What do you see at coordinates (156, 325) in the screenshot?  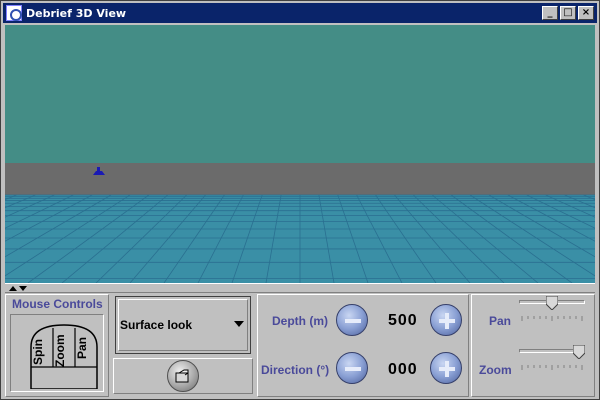 I see `view-mode-value: Surface look` at bounding box center [156, 325].